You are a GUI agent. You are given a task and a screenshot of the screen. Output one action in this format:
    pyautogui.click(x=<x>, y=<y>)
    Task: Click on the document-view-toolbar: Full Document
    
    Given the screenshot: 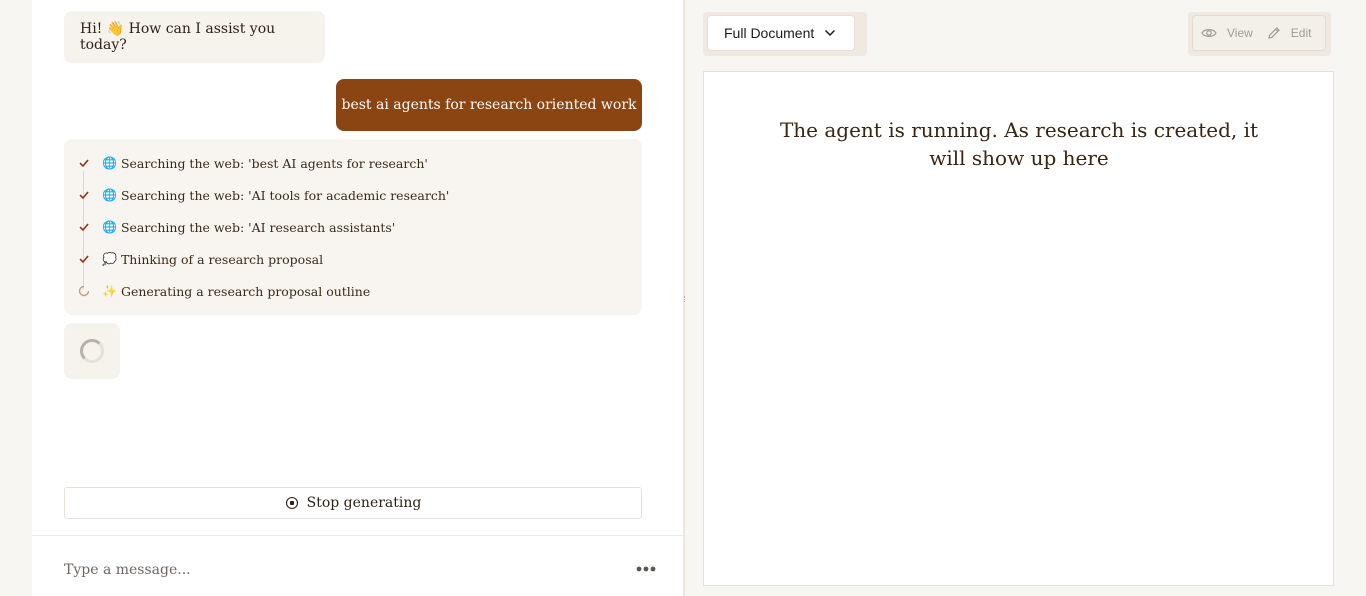 What is the action you would take?
    pyautogui.click(x=785, y=34)
    